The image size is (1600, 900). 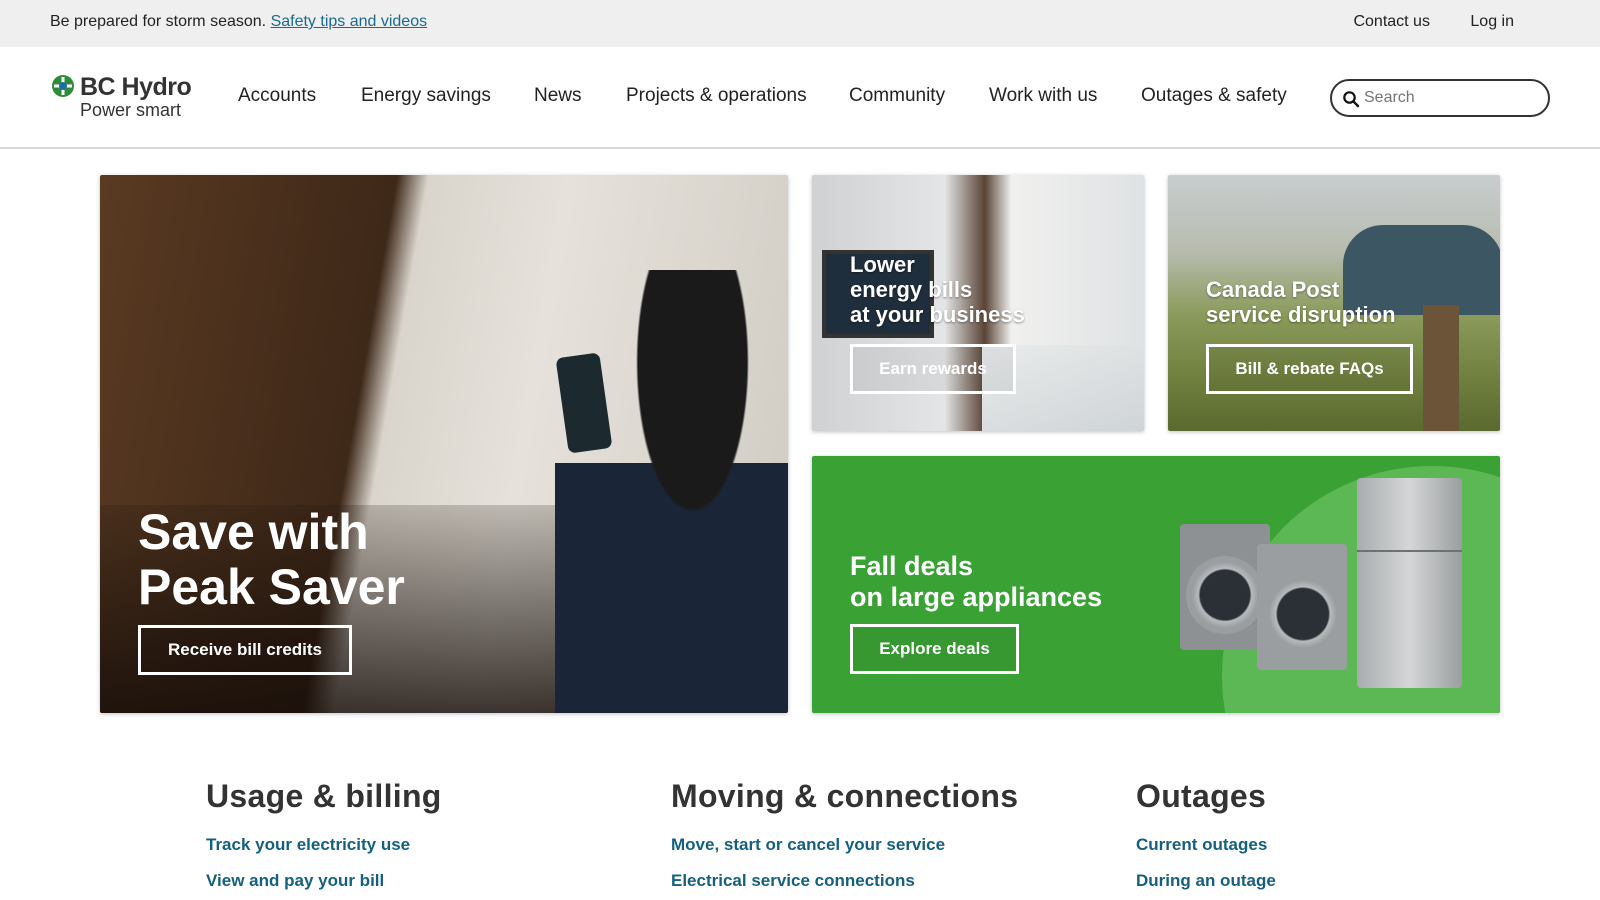 What do you see at coordinates (882, 264) in the screenshot?
I see `business-title-line1: Lower` at bounding box center [882, 264].